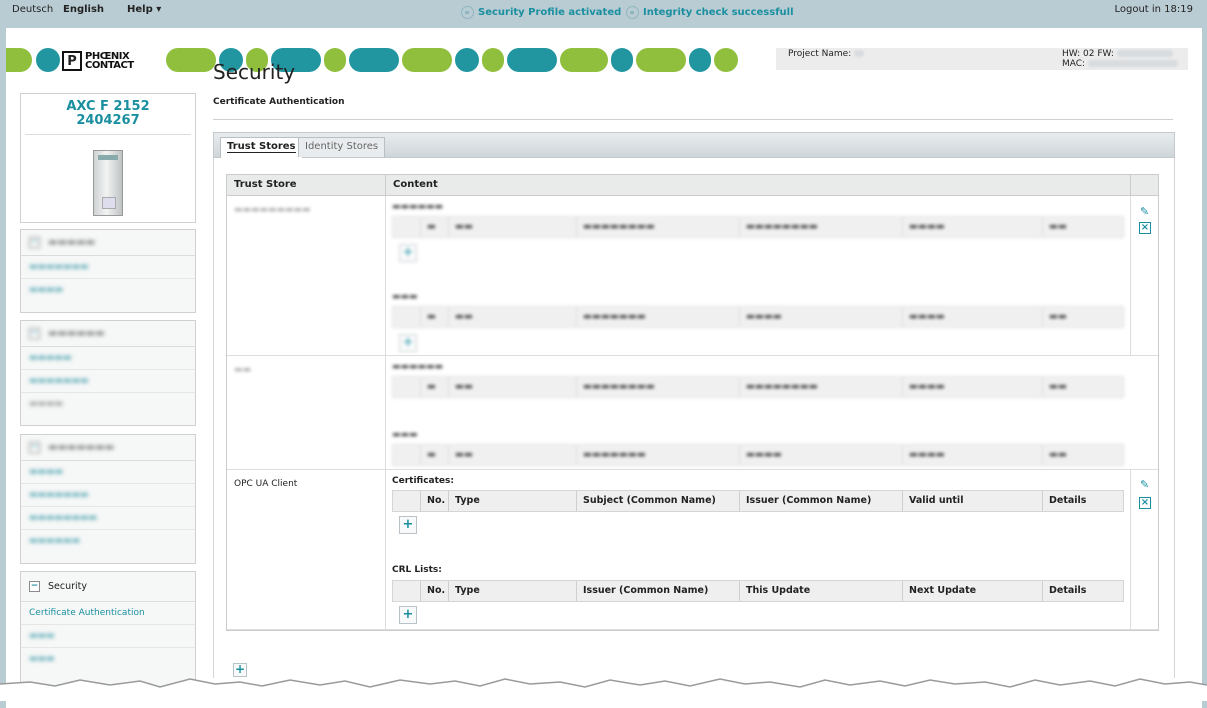  Describe the element at coordinates (108, 541) in the screenshot. I see `nav-item: ▬▬▬▬▬▬` at that location.